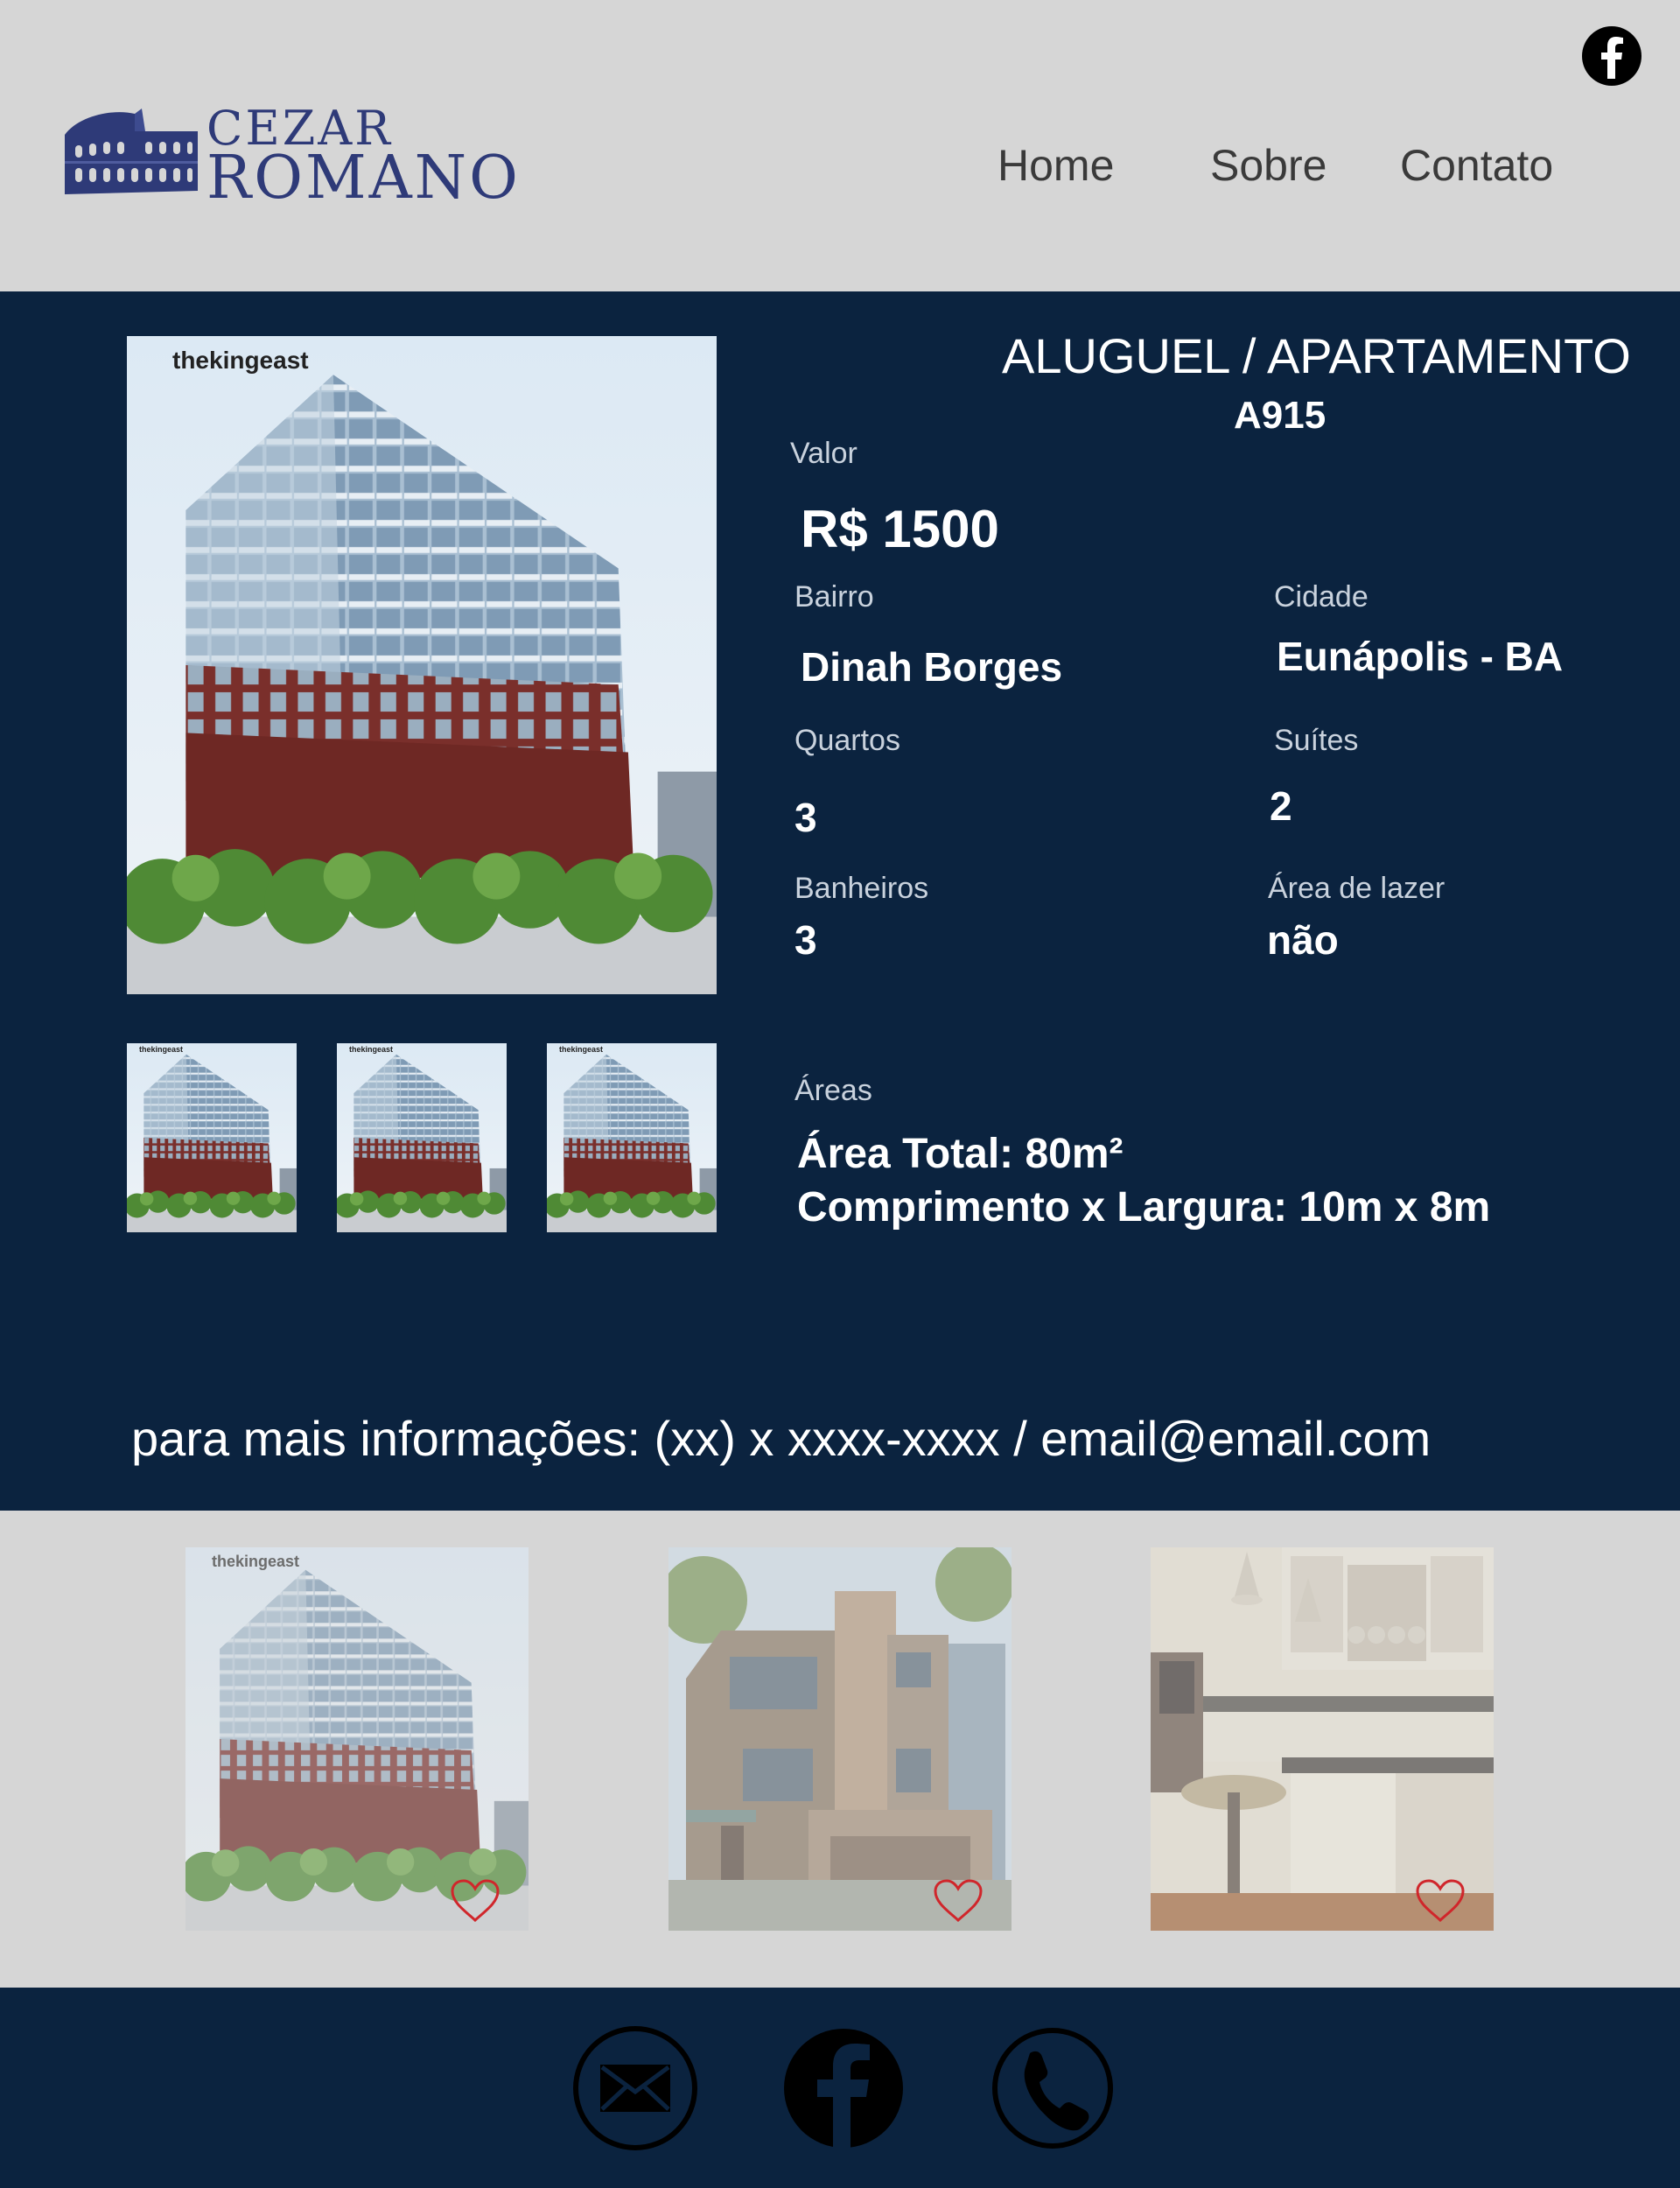 This screenshot has width=1680, height=2188. I want to click on area-dimensions: Comprimento x Largura: 10m x 8m, so click(1144, 1207).